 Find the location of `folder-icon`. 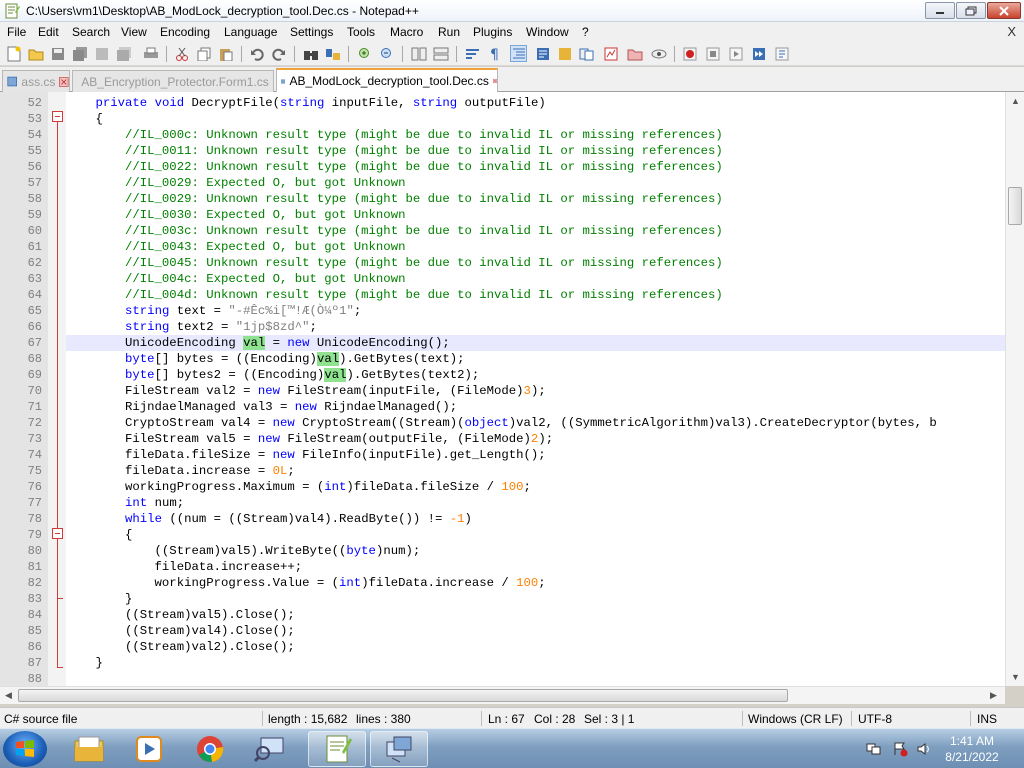

folder-icon is located at coordinates (634, 53).